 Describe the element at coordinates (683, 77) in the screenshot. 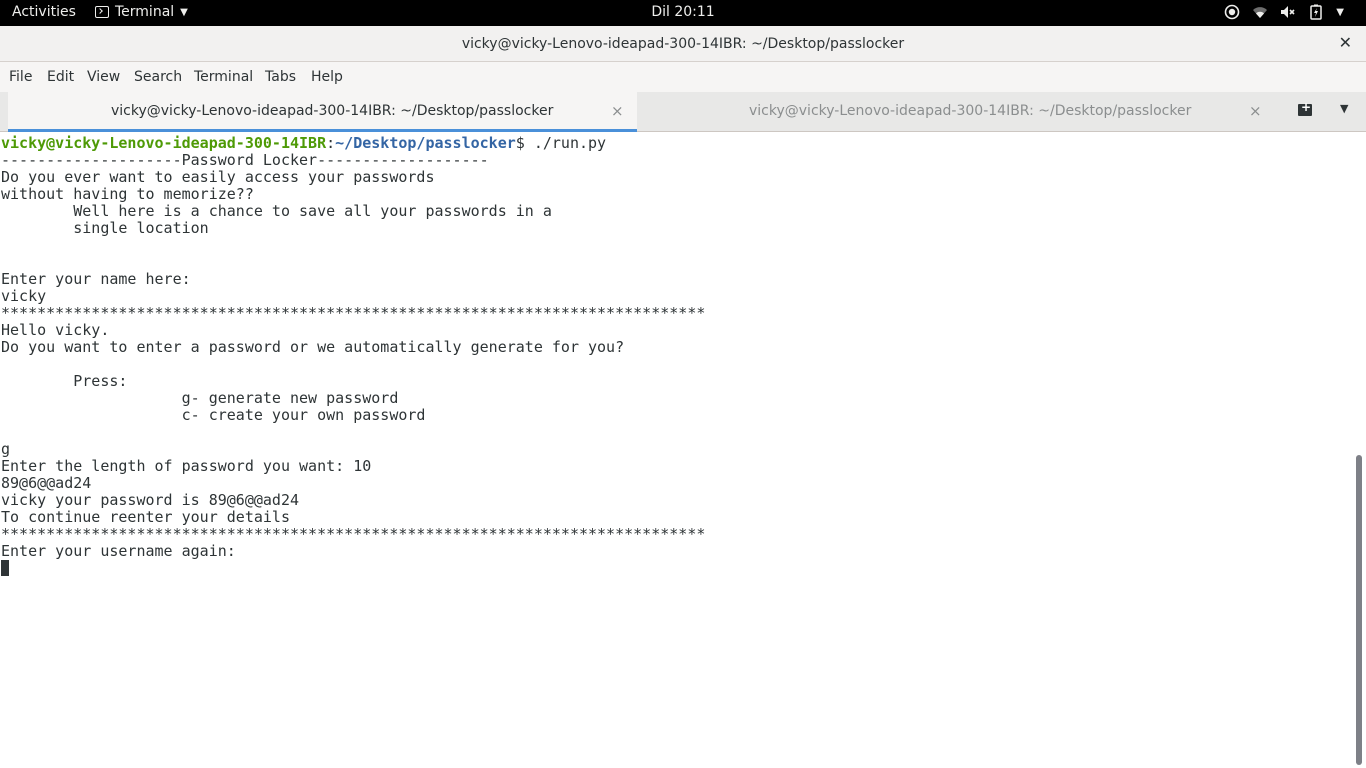

I see `menu-bar: File Edit View Search Terminal Tabs Help` at that location.